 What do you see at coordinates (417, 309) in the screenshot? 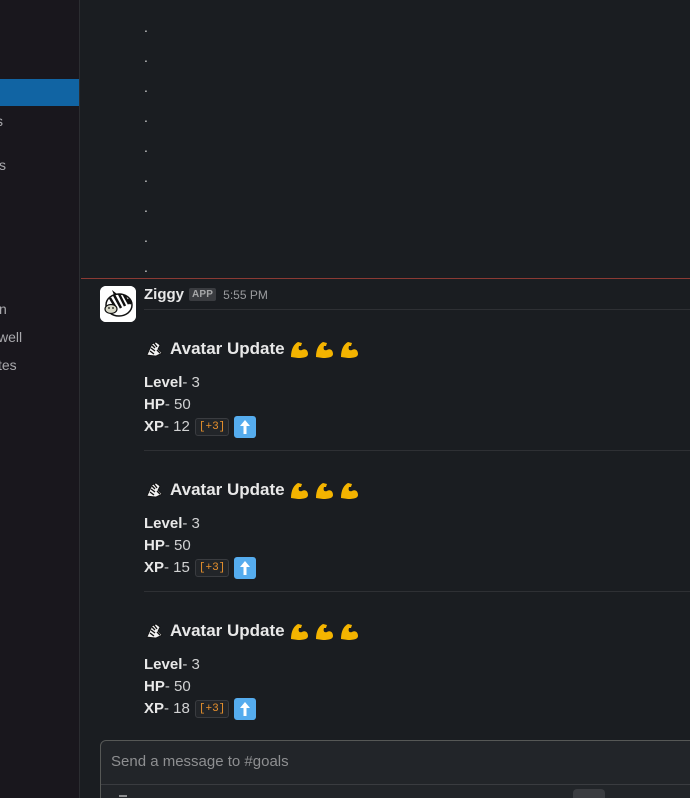
I see `header-divider` at bounding box center [417, 309].